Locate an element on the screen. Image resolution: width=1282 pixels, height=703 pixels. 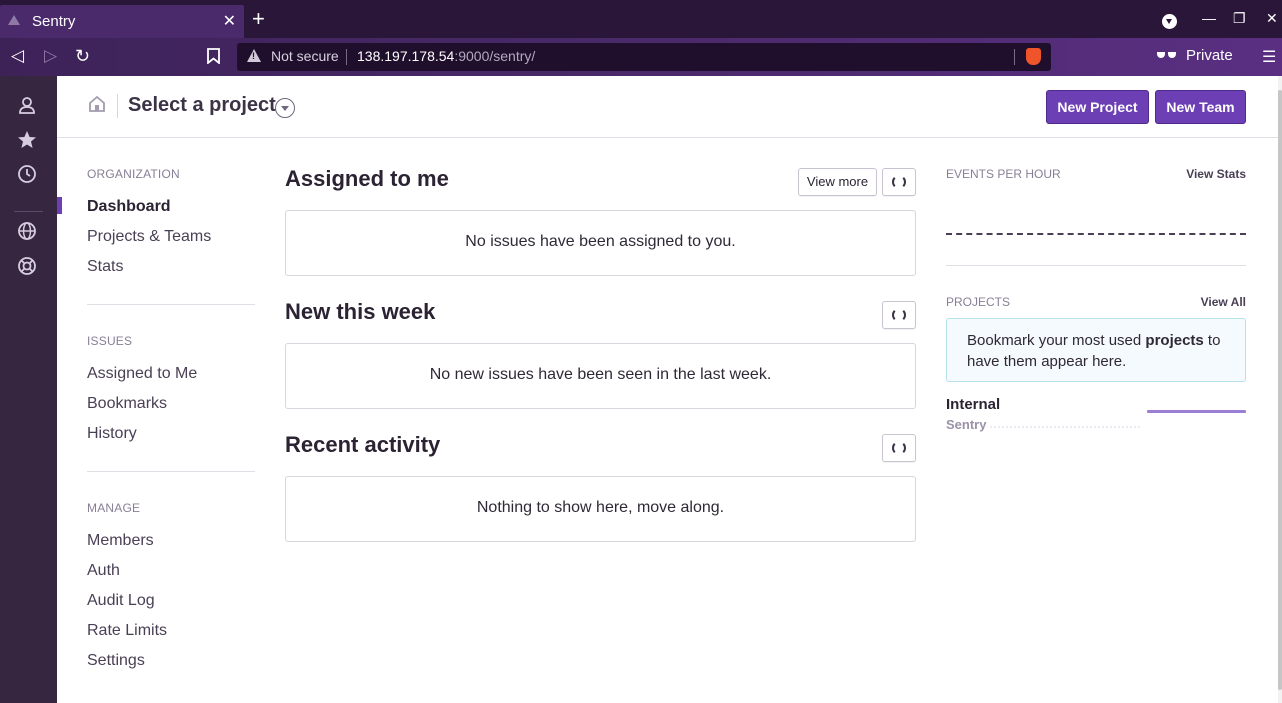
maximize-button: ❐ is located at coordinates (1239, 18).